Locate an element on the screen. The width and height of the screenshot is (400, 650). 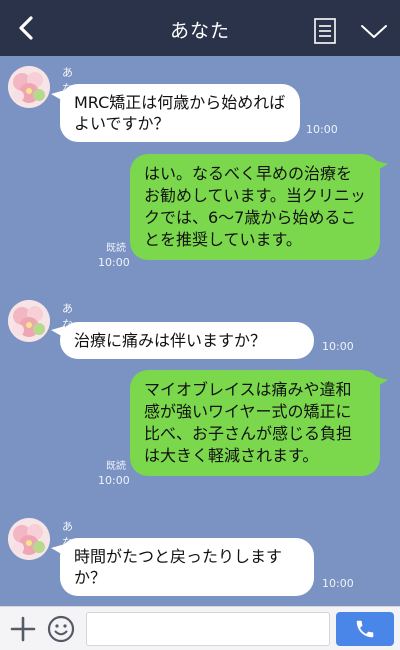
dropdown-button is located at coordinates (374, 31).